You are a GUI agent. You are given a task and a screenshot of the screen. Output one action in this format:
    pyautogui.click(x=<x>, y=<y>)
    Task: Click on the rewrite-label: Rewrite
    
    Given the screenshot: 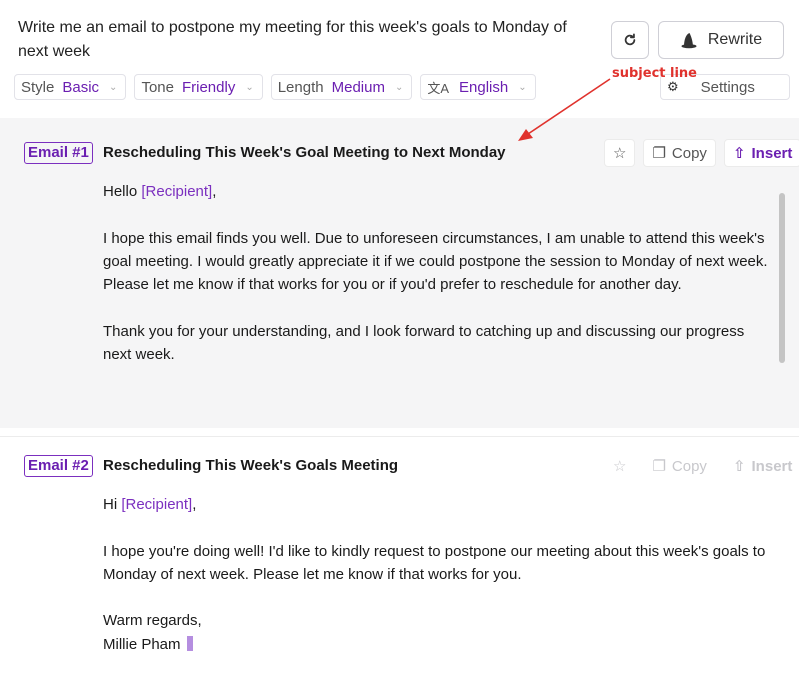 What is the action you would take?
    pyautogui.click(x=735, y=39)
    